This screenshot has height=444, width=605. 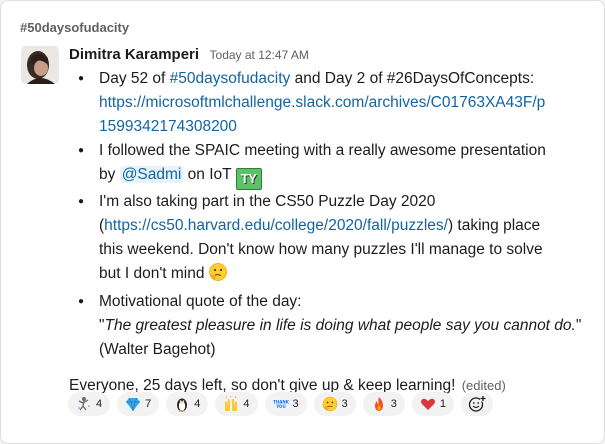 What do you see at coordinates (152, 273) in the screenshot?
I see `bullet-text: but I don't mind` at bounding box center [152, 273].